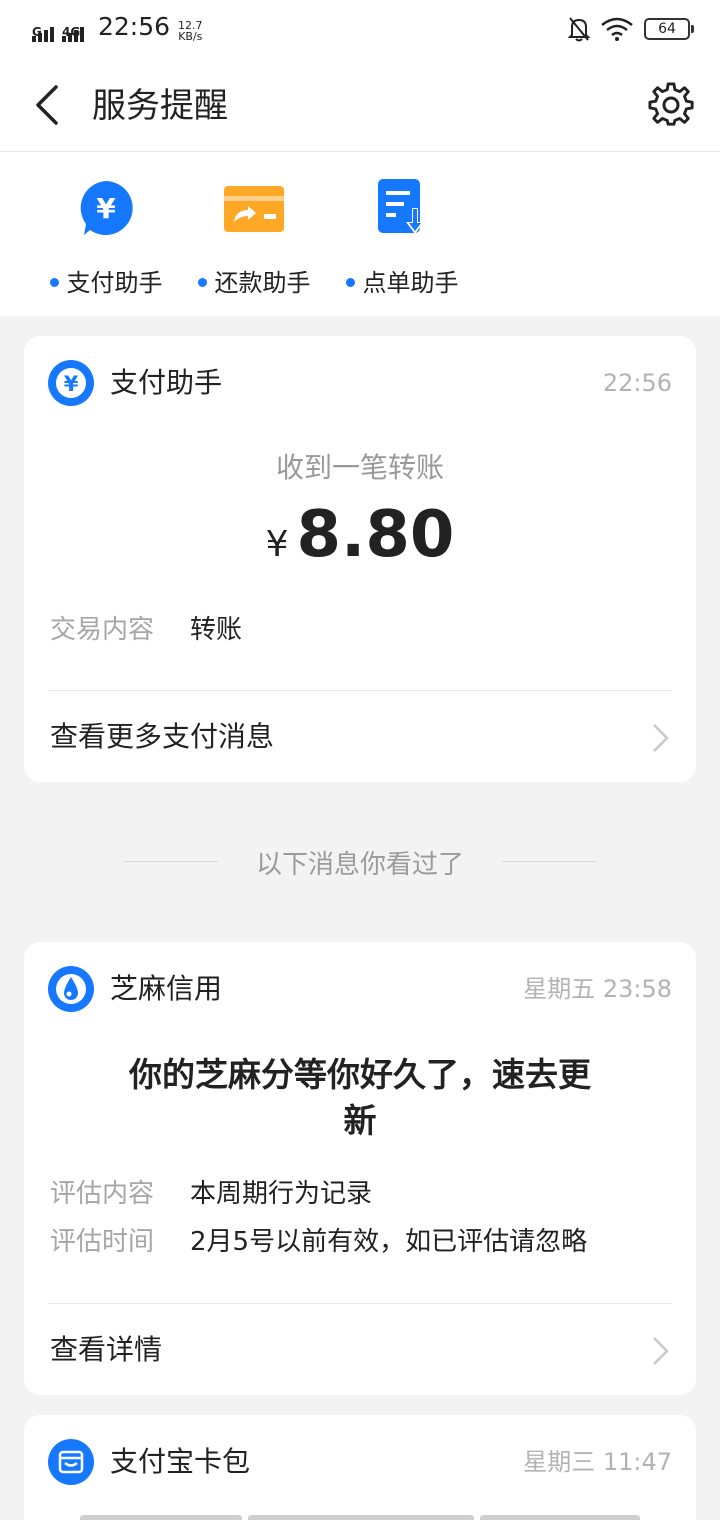  What do you see at coordinates (134, 26) in the screenshot?
I see `clock: 22:56` at bounding box center [134, 26].